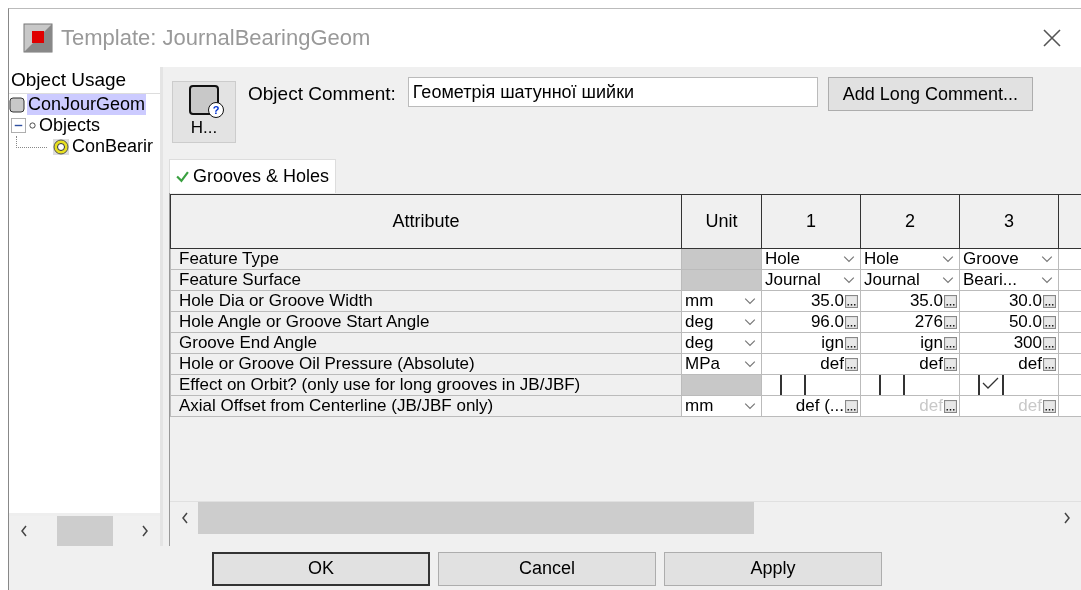 This screenshot has width=1081, height=590. What do you see at coordinates (182, 176) in the screenshot?
I see `check-icon` at bounding box center [182, 176].